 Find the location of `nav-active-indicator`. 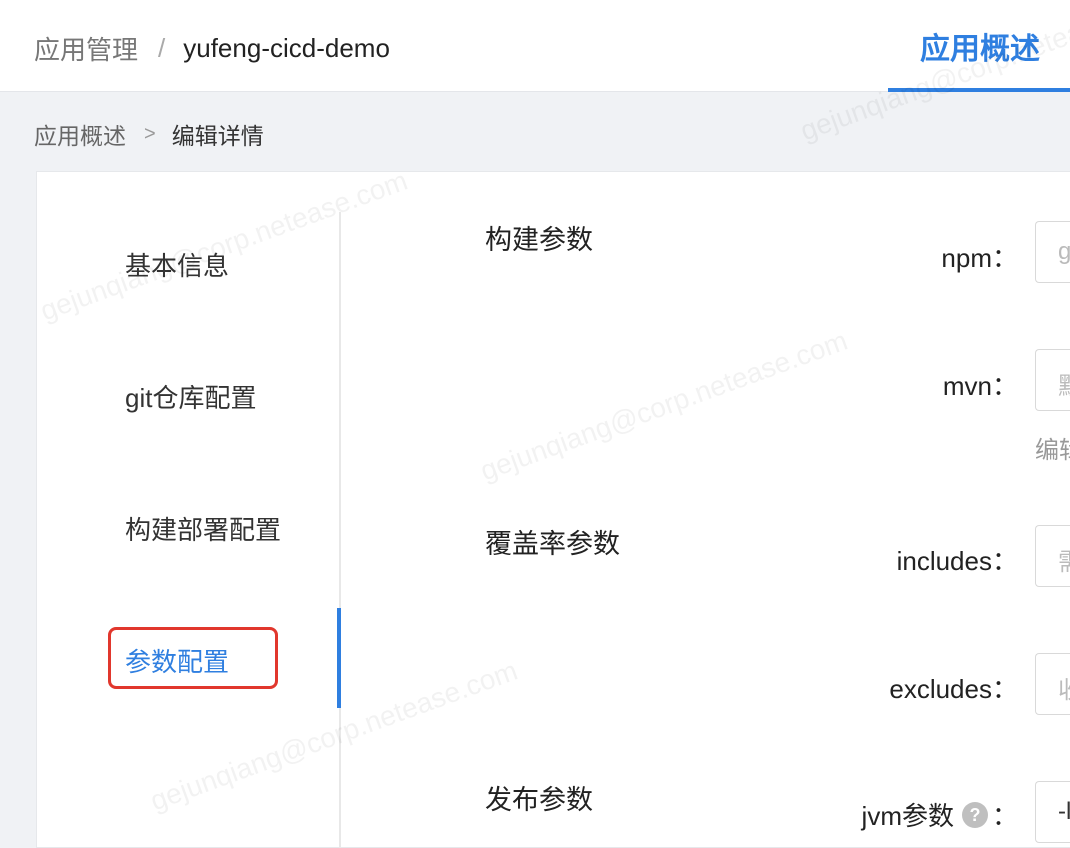

nav-active-indicator is located at coordinates (339, 658).